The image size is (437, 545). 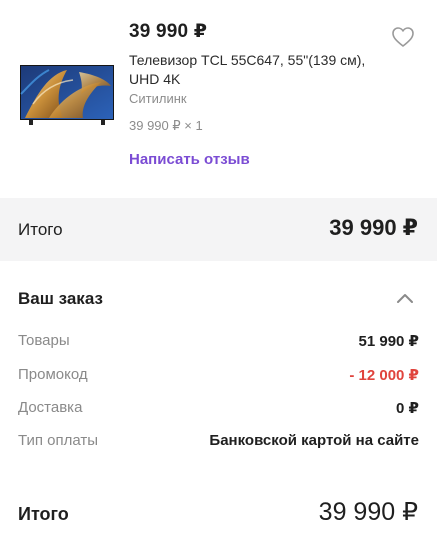 I want to click on seller-name: Ситилинк, so click(x=158, y=98).